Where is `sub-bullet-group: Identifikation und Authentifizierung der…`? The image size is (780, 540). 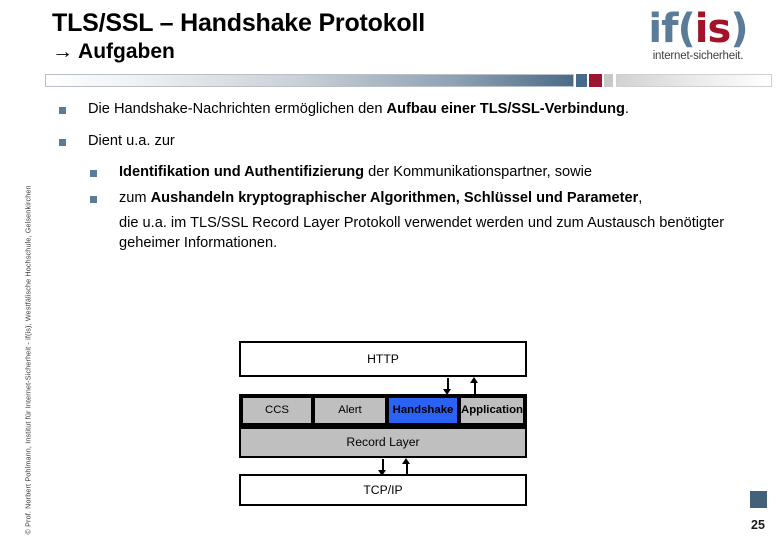 sub-bullet-group: Identifikation und Authentifizierung der… is located at coordinates (428, 208).